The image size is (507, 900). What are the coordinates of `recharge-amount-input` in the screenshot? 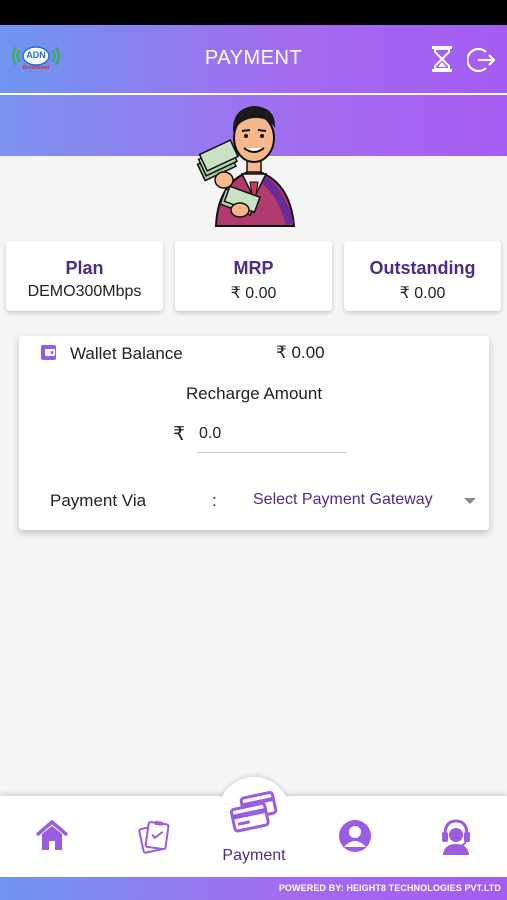 It's located at (271, 434).